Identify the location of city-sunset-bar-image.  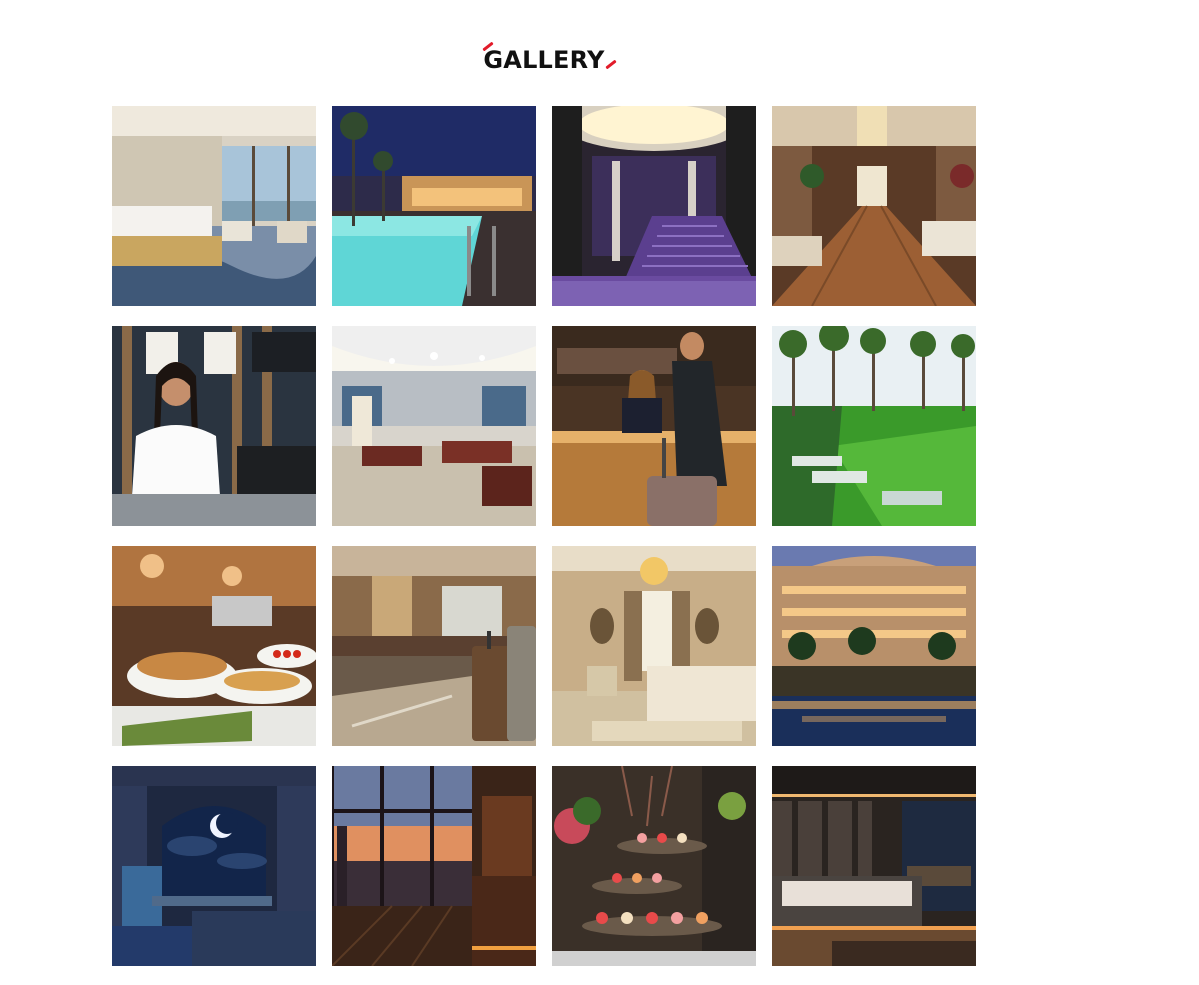
(434, 866).